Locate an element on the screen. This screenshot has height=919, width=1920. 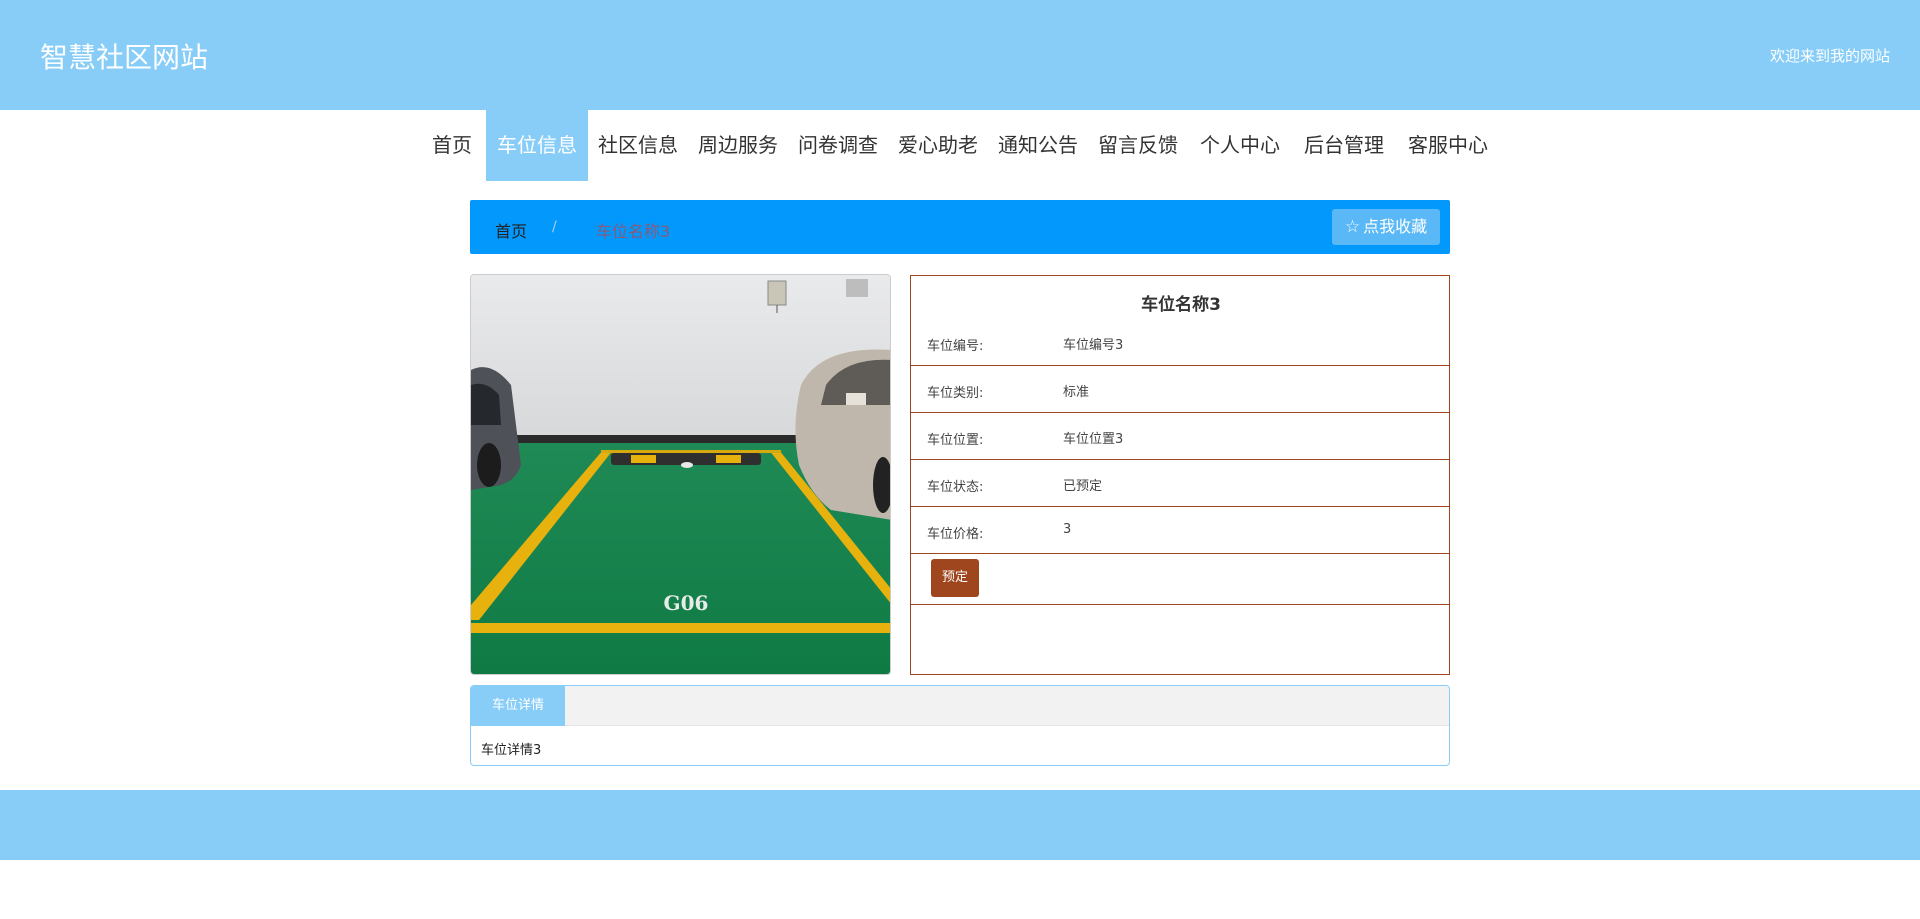
nav-item-elder-care: 爱心助老 is located at coordinates (938, 145).